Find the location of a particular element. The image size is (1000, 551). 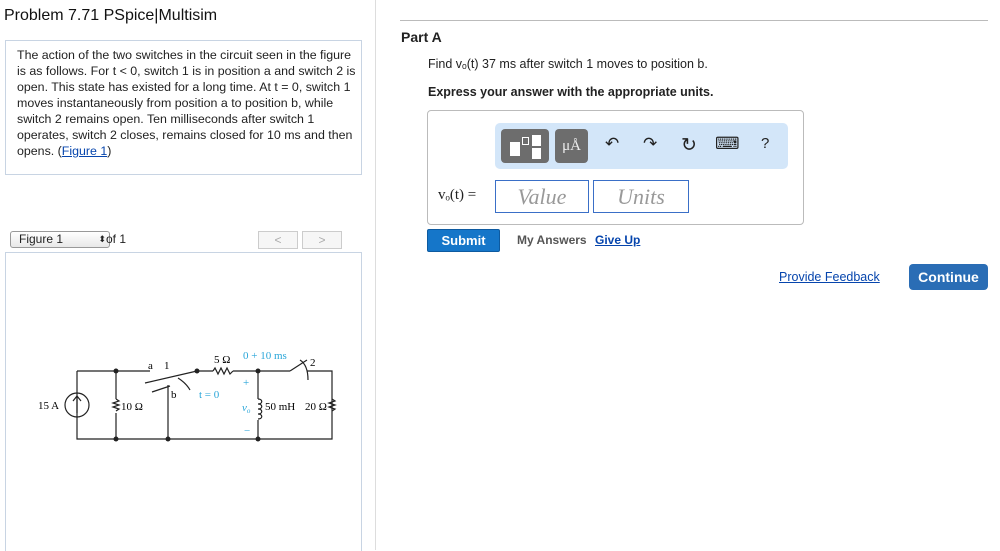

r2-label: 5 Ω is located at coordinates (222, 360).